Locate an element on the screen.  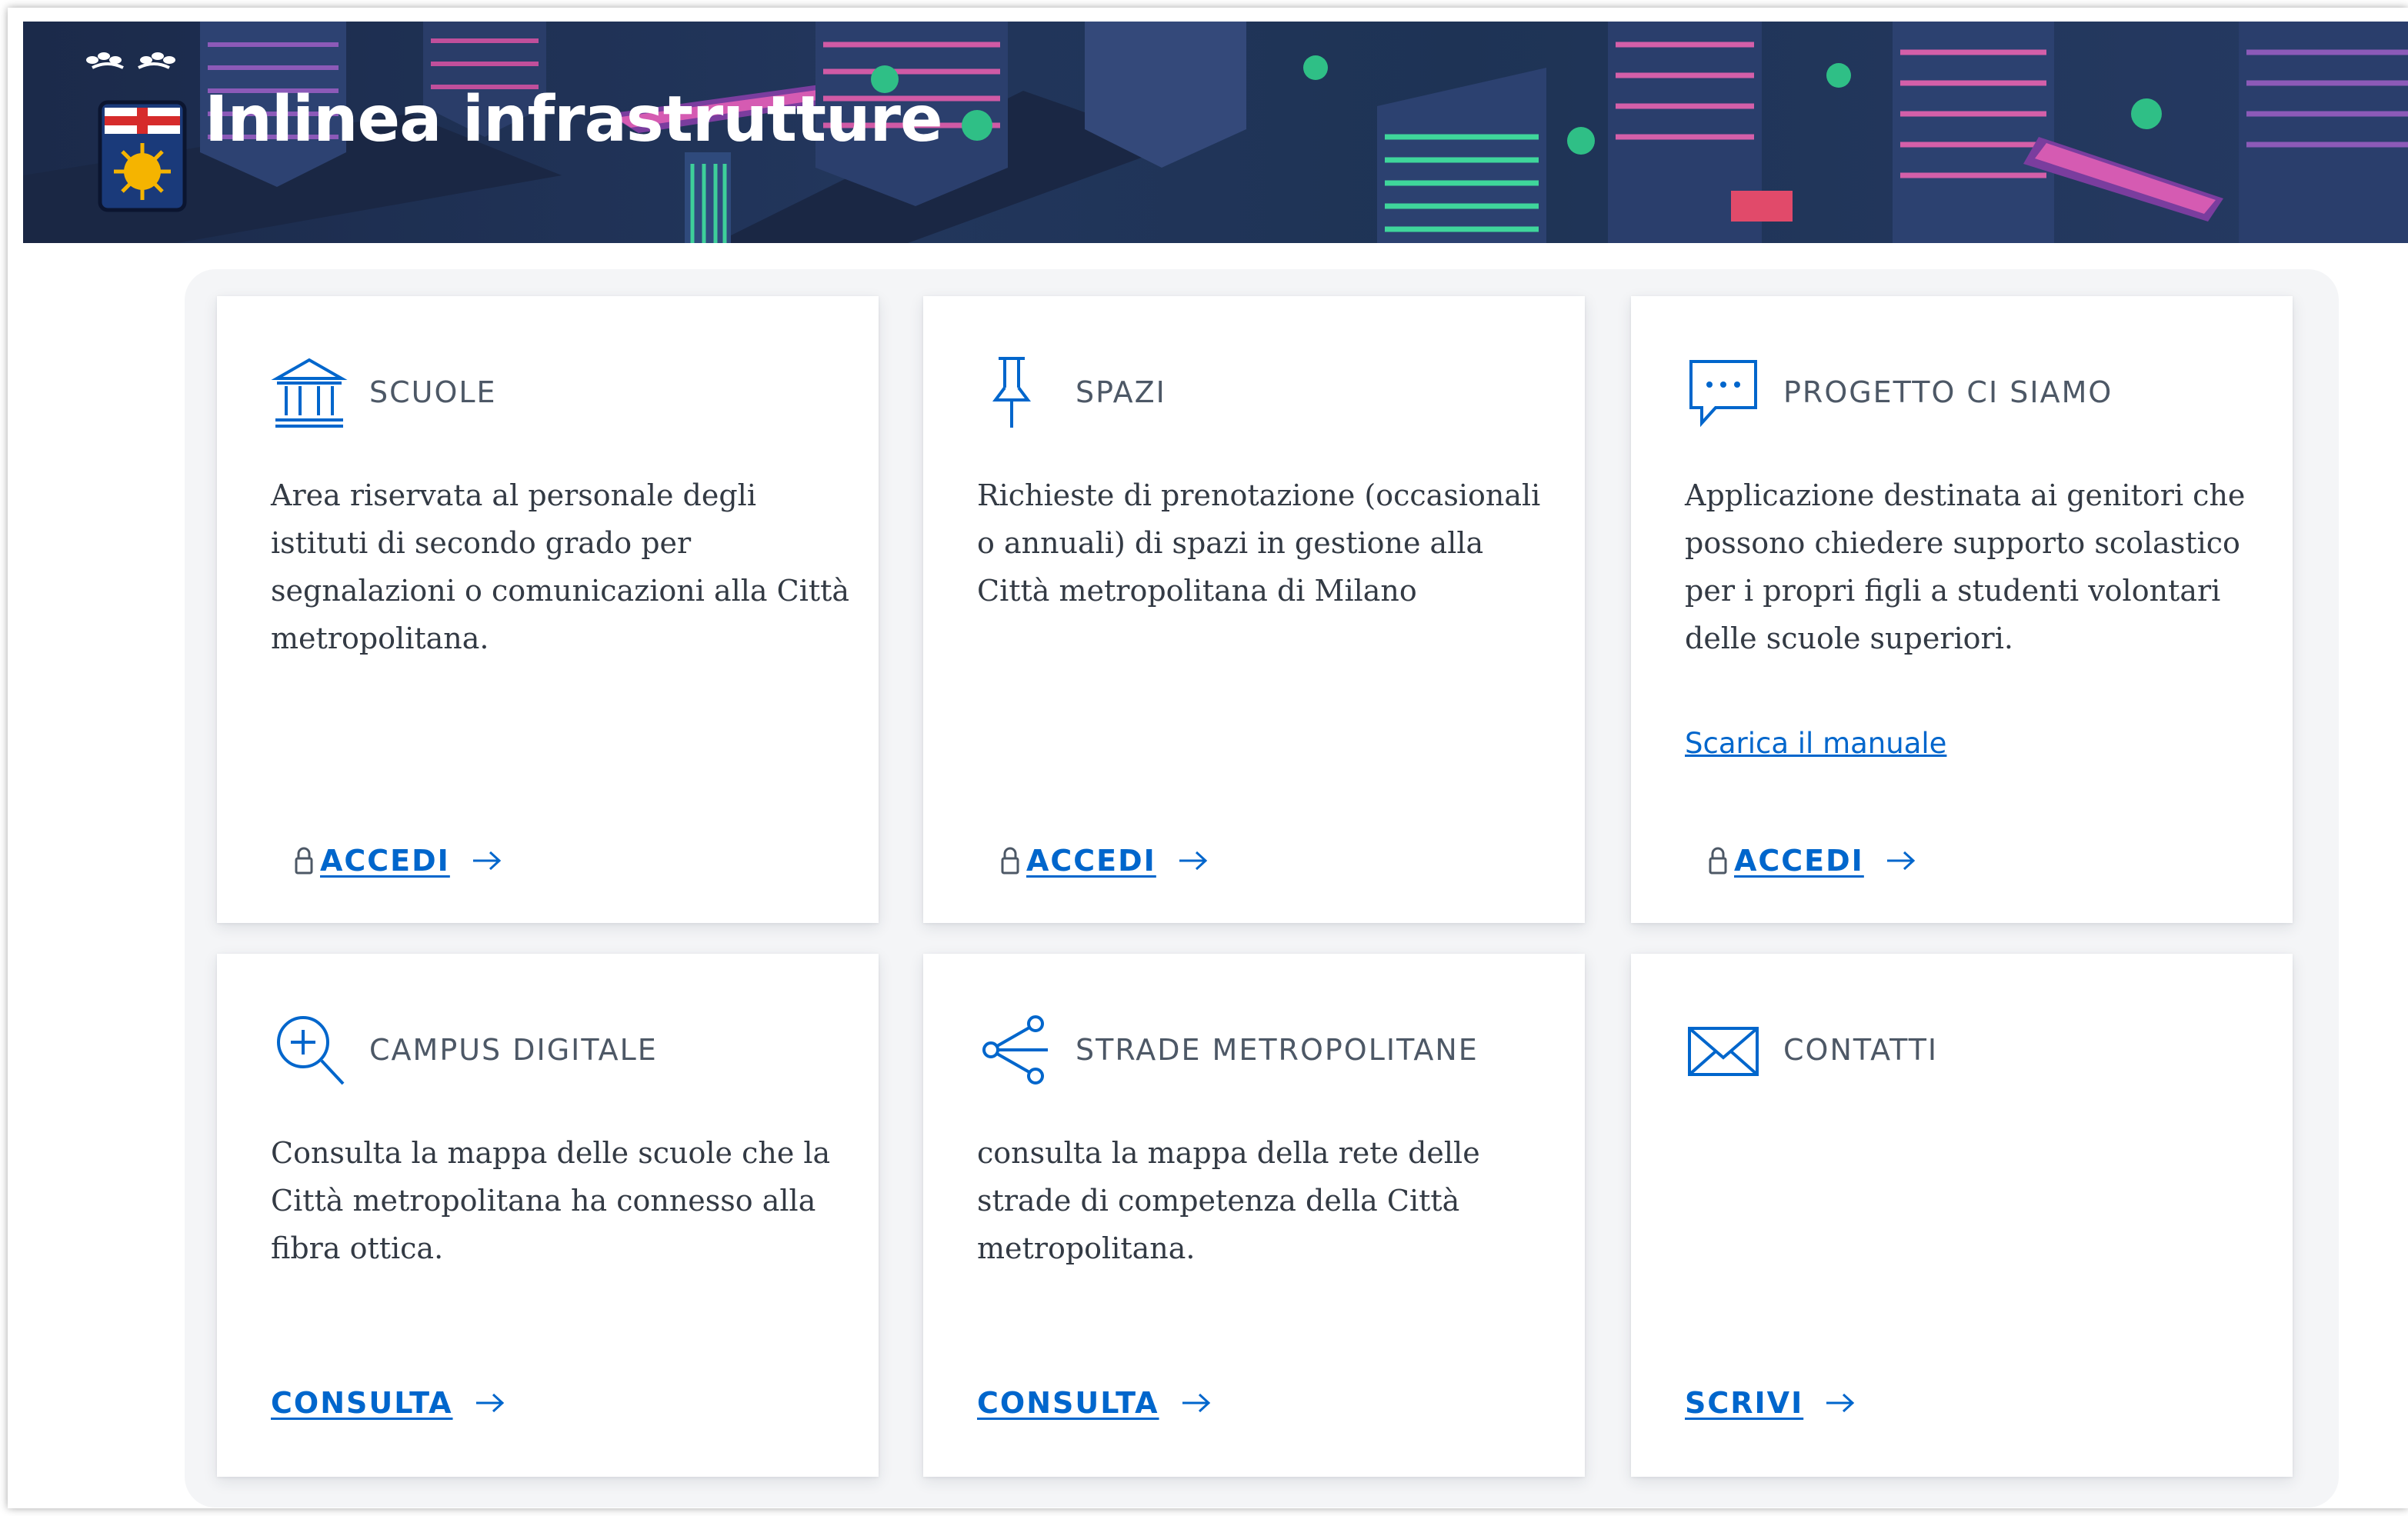
zoom-in-icon is located at coordinates (311, 1050).